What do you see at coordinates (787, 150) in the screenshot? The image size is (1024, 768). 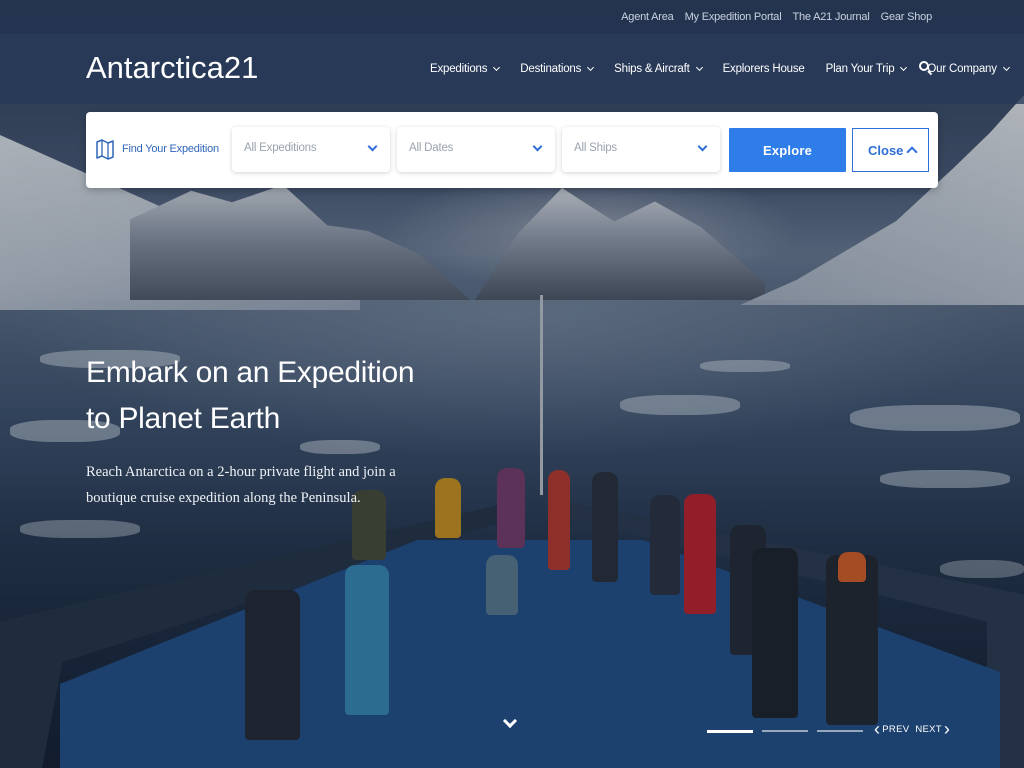 I see `explore-button: Explore` at bounding box center [787, 150].